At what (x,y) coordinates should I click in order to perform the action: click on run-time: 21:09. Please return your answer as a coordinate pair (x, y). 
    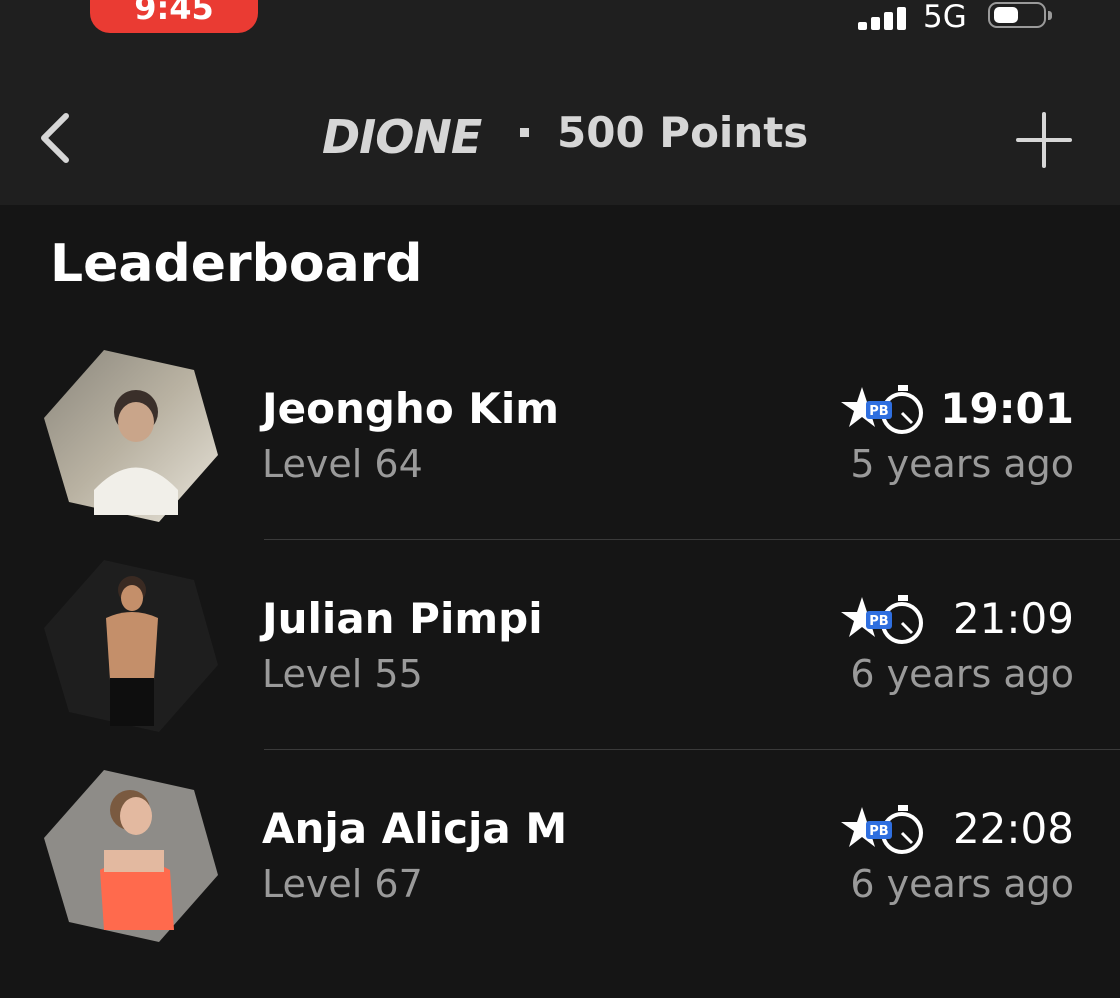
    Looking at the image, I should click on (1013, 618).